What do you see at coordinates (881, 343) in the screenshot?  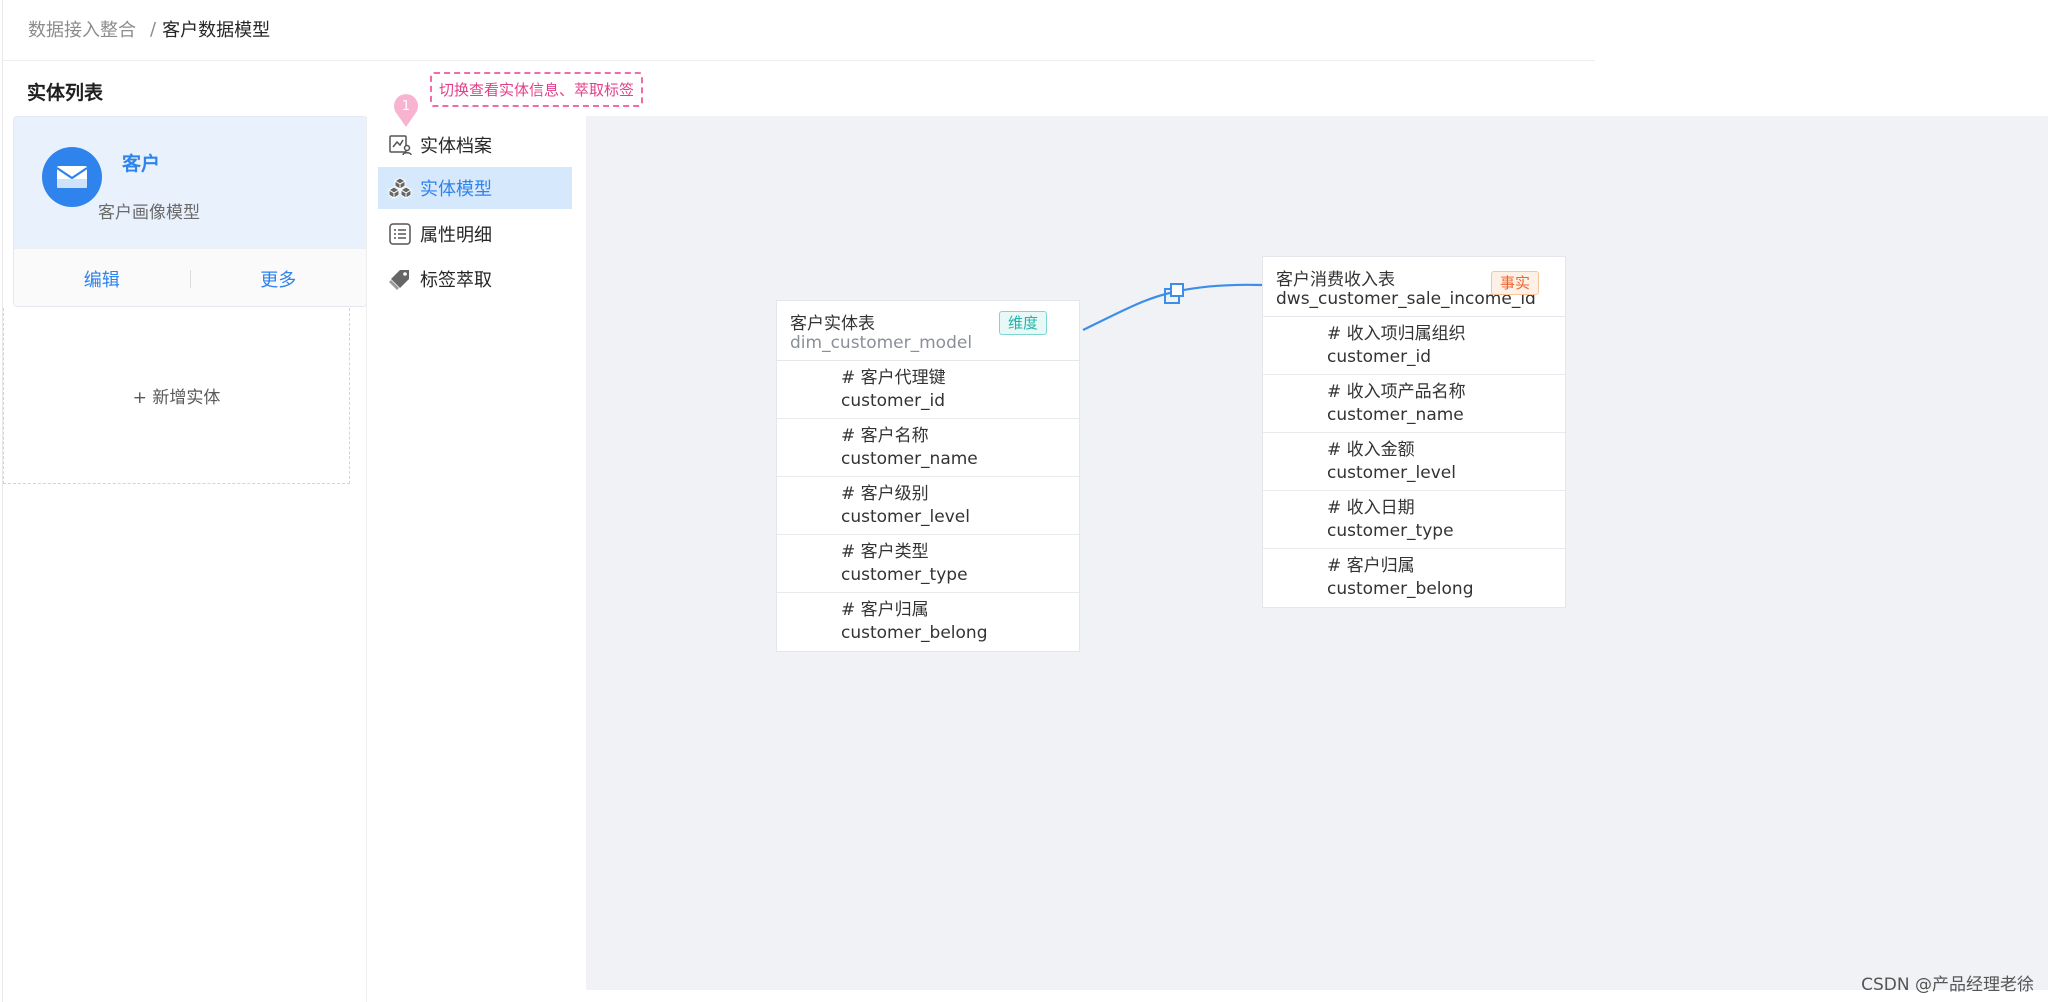 I see `dim-table-name: dim_customer_model` at bounding box center [881, 343].